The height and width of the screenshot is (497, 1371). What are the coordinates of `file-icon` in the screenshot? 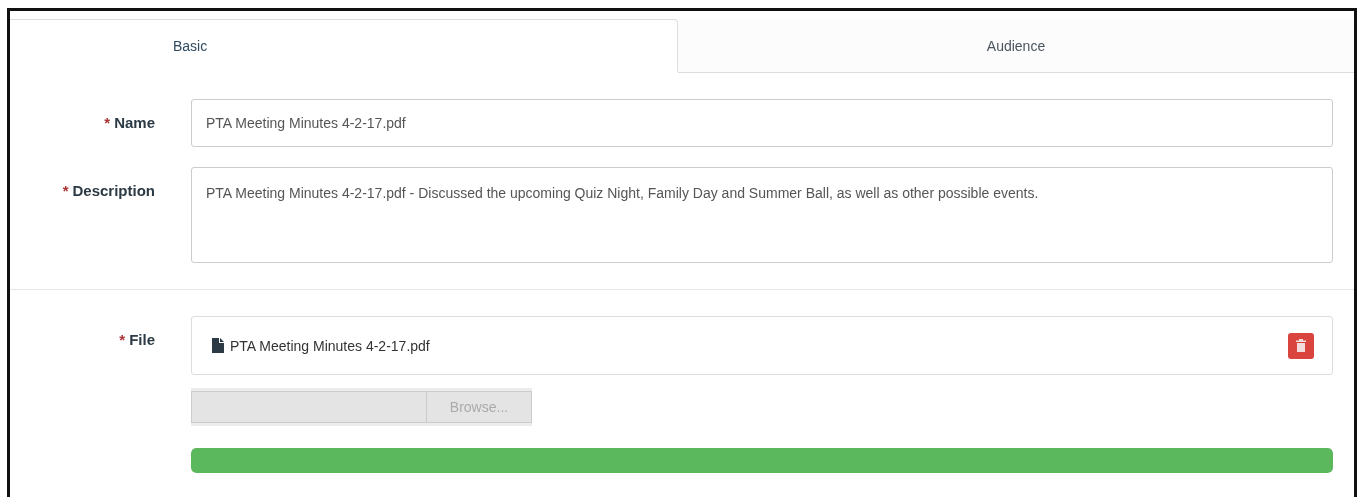 It's located at (218, 345).